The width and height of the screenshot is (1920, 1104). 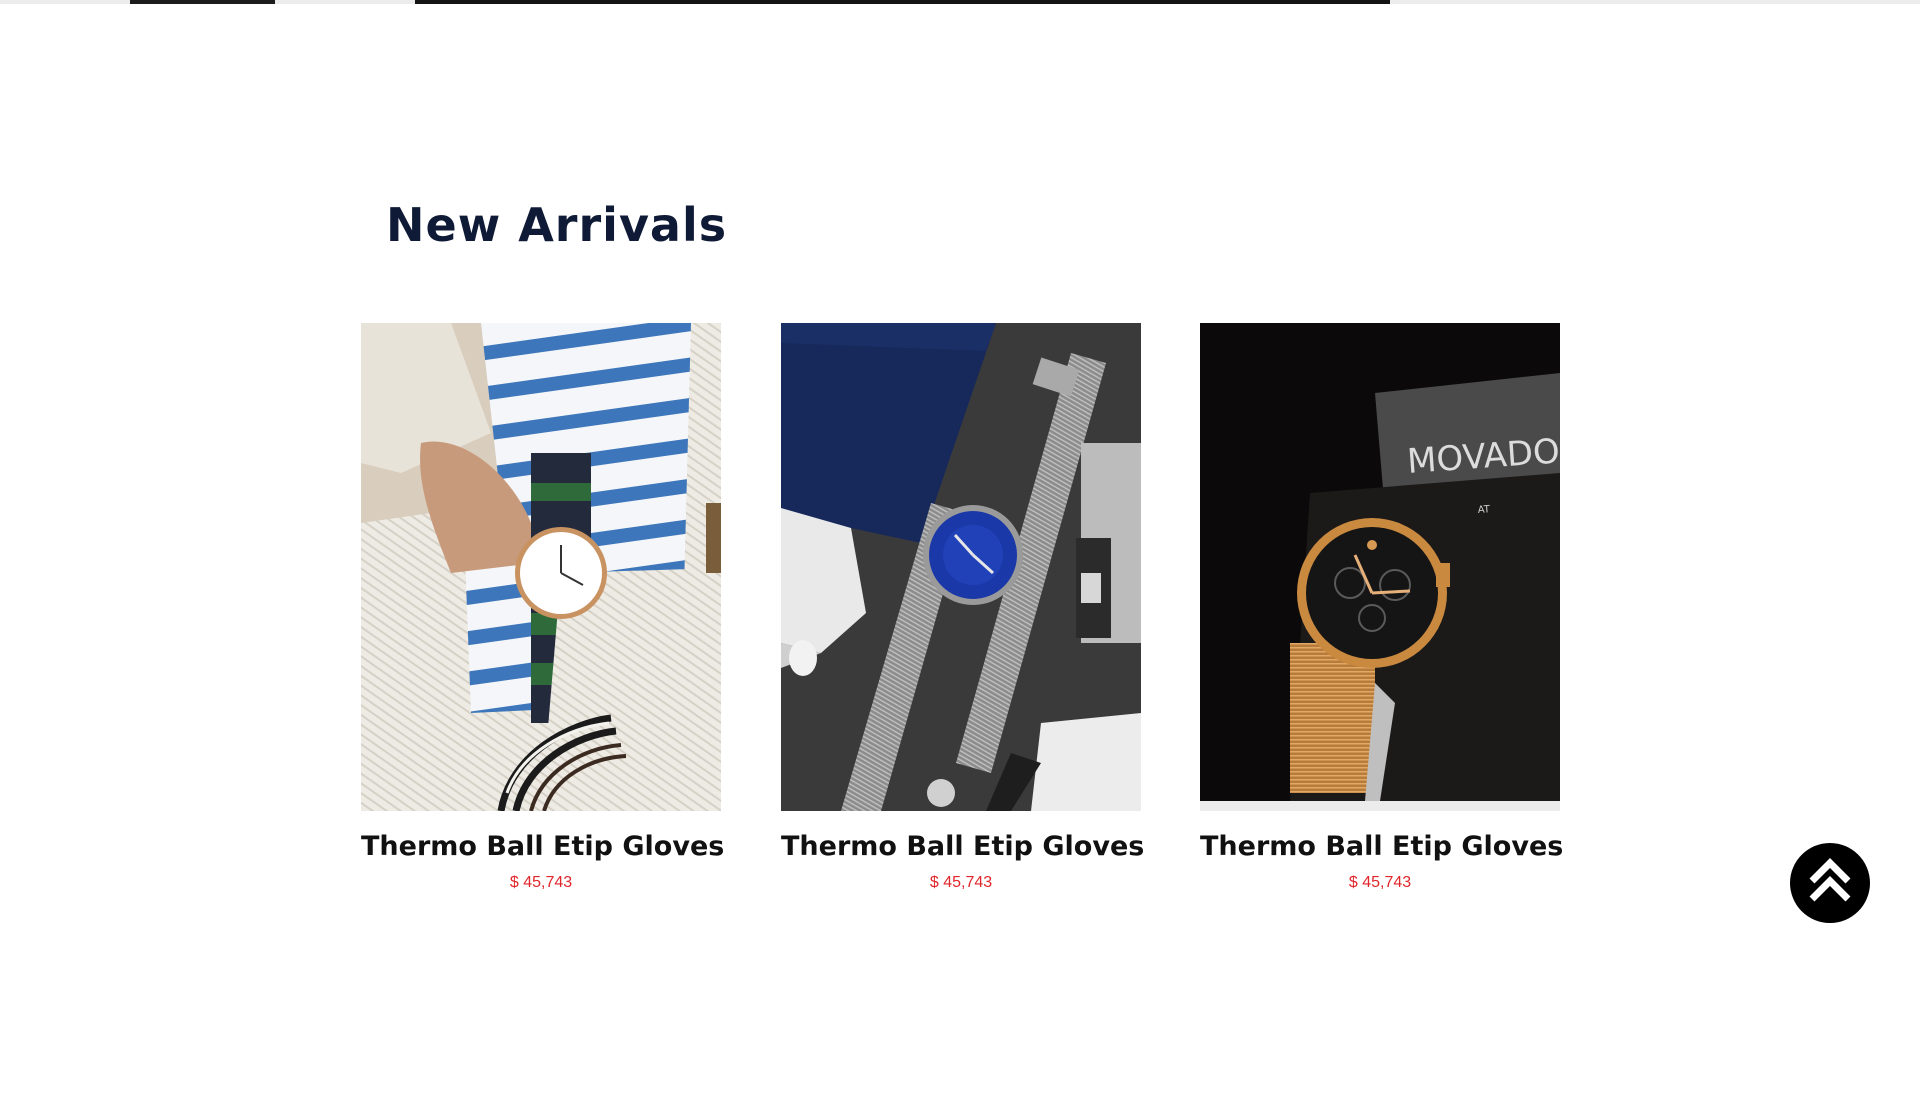 What do you see at coordinates (541, 567) in the screenshot?
I see `product-image-wrist-watch` at bounding box center [541, 567].